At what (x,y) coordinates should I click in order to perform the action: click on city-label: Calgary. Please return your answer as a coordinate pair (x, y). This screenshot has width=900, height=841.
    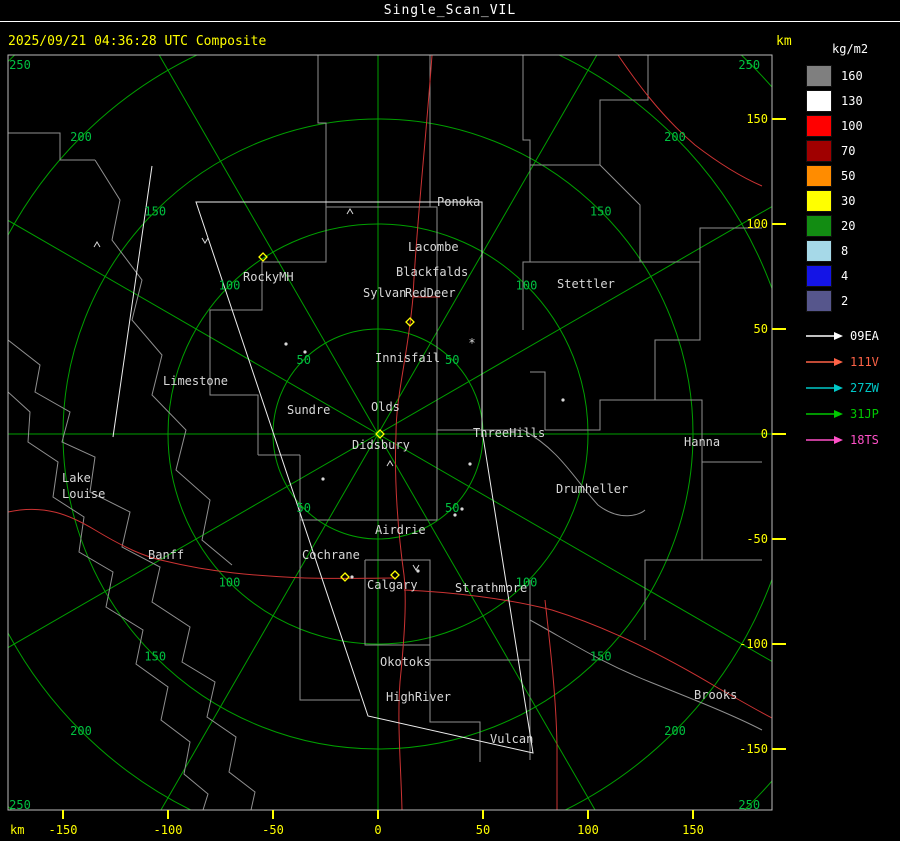
    Looking at the image, I should click on (392, 585).